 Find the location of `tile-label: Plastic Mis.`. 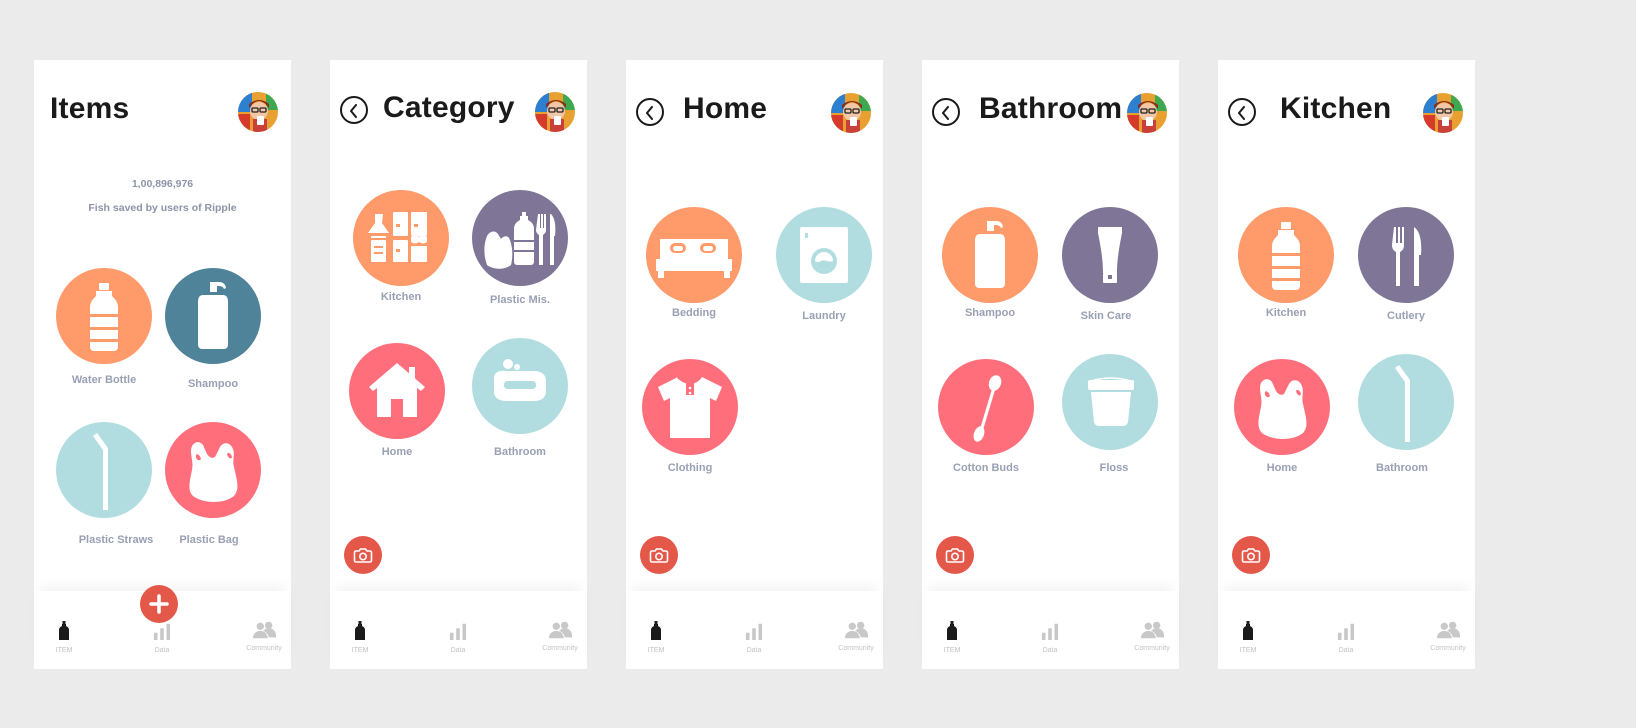

tile-label: Plastic Mis. is located at coordinates (520, 300).